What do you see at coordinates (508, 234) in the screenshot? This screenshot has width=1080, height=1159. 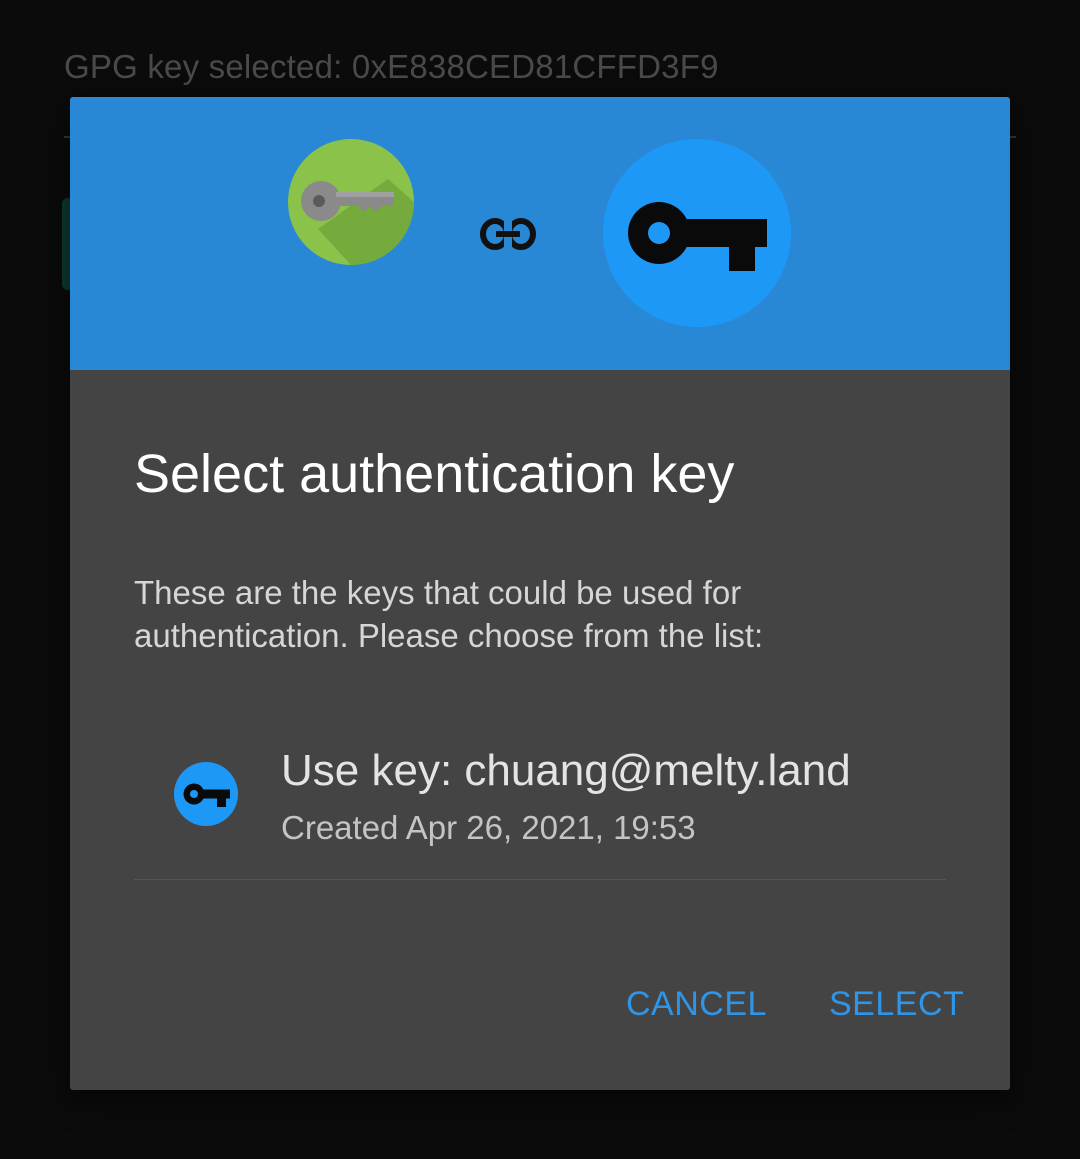 I see `link-icon` at bounding box center [508, 234].